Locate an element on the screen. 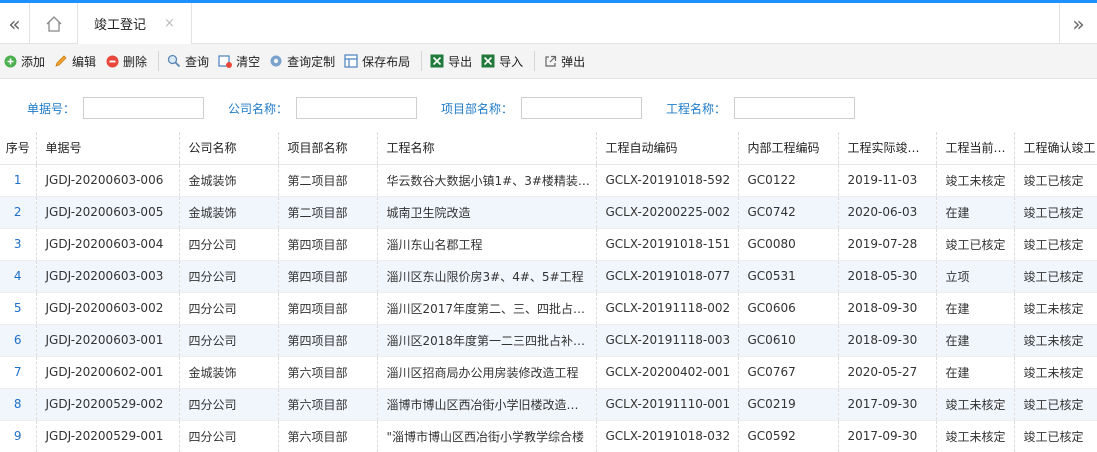 Image resolution: width=1097 pixels, height=452 pixels. clear-button: 清空 is located at coordinates (241, 61).